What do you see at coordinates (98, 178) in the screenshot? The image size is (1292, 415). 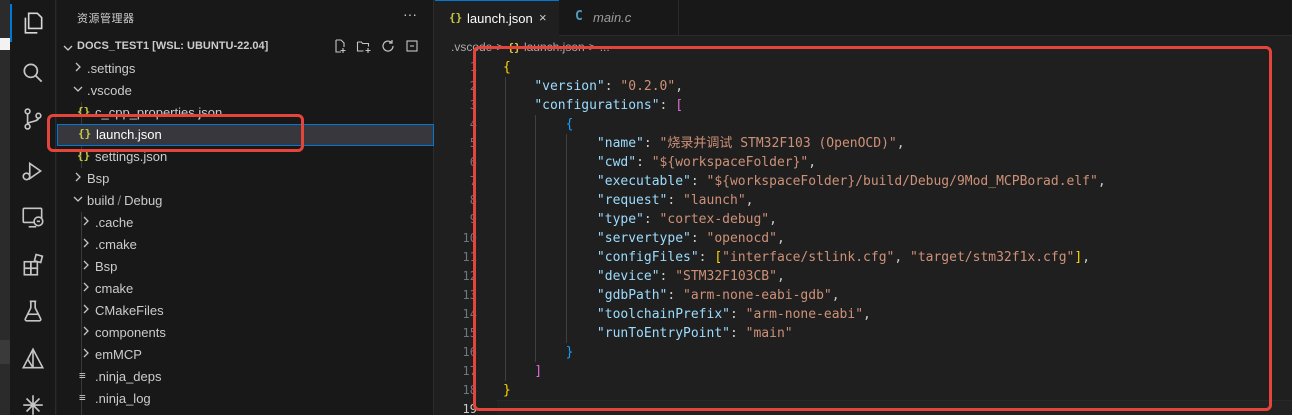 I see `tree-item-label: Bsp` at bounding box center [98, 178].